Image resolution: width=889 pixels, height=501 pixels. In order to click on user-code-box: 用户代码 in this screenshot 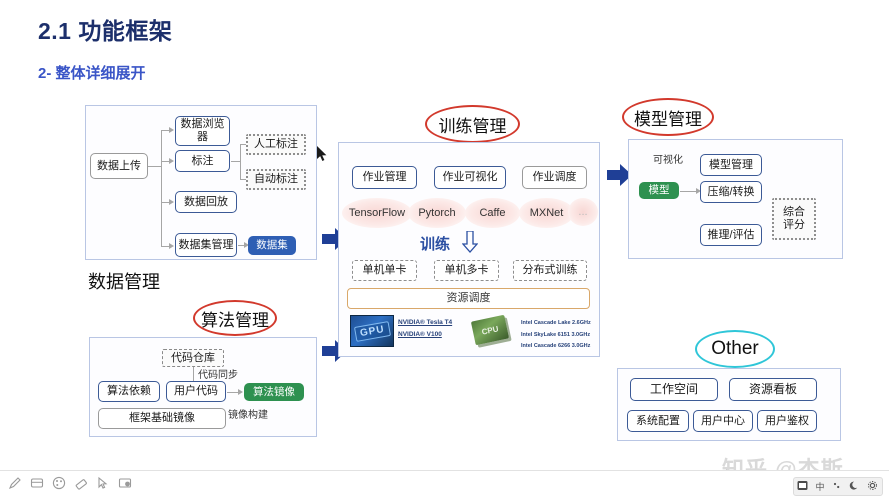, I will do `click(196, 391)`.